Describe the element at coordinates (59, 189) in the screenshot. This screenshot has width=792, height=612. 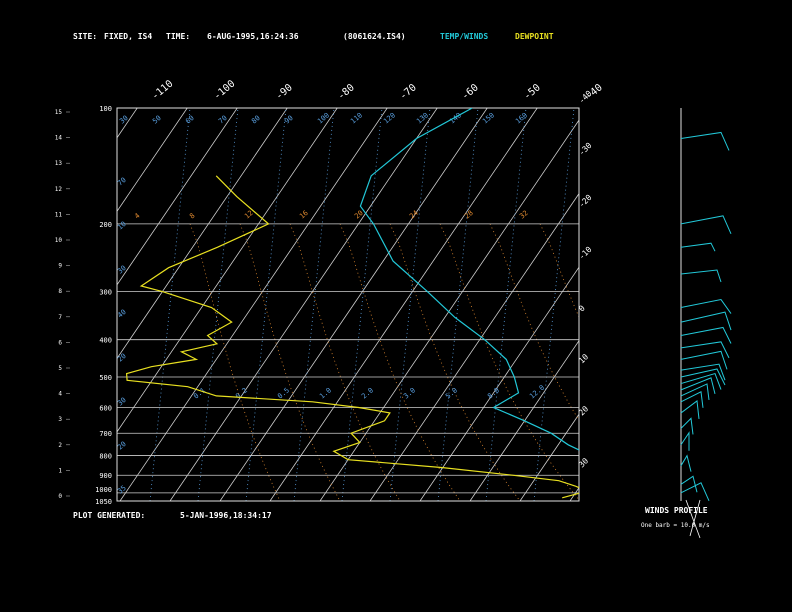
I see `height-tick-label: 12` at that location.